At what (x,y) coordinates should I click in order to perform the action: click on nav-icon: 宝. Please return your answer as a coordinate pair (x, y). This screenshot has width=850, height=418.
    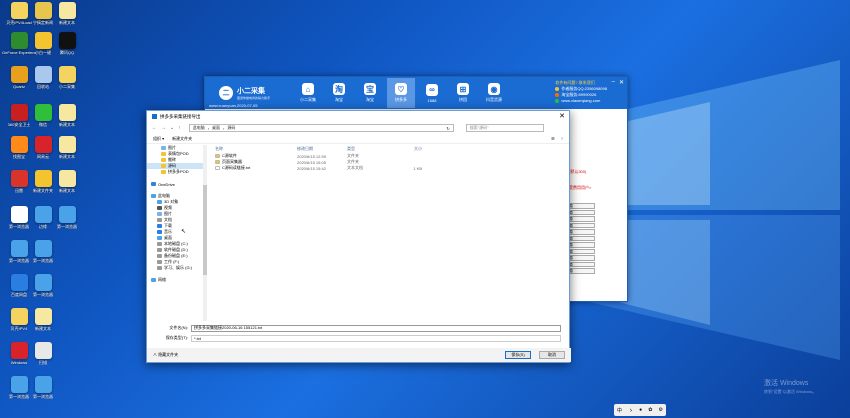
    Looking at the image, I should click on (370, 89).